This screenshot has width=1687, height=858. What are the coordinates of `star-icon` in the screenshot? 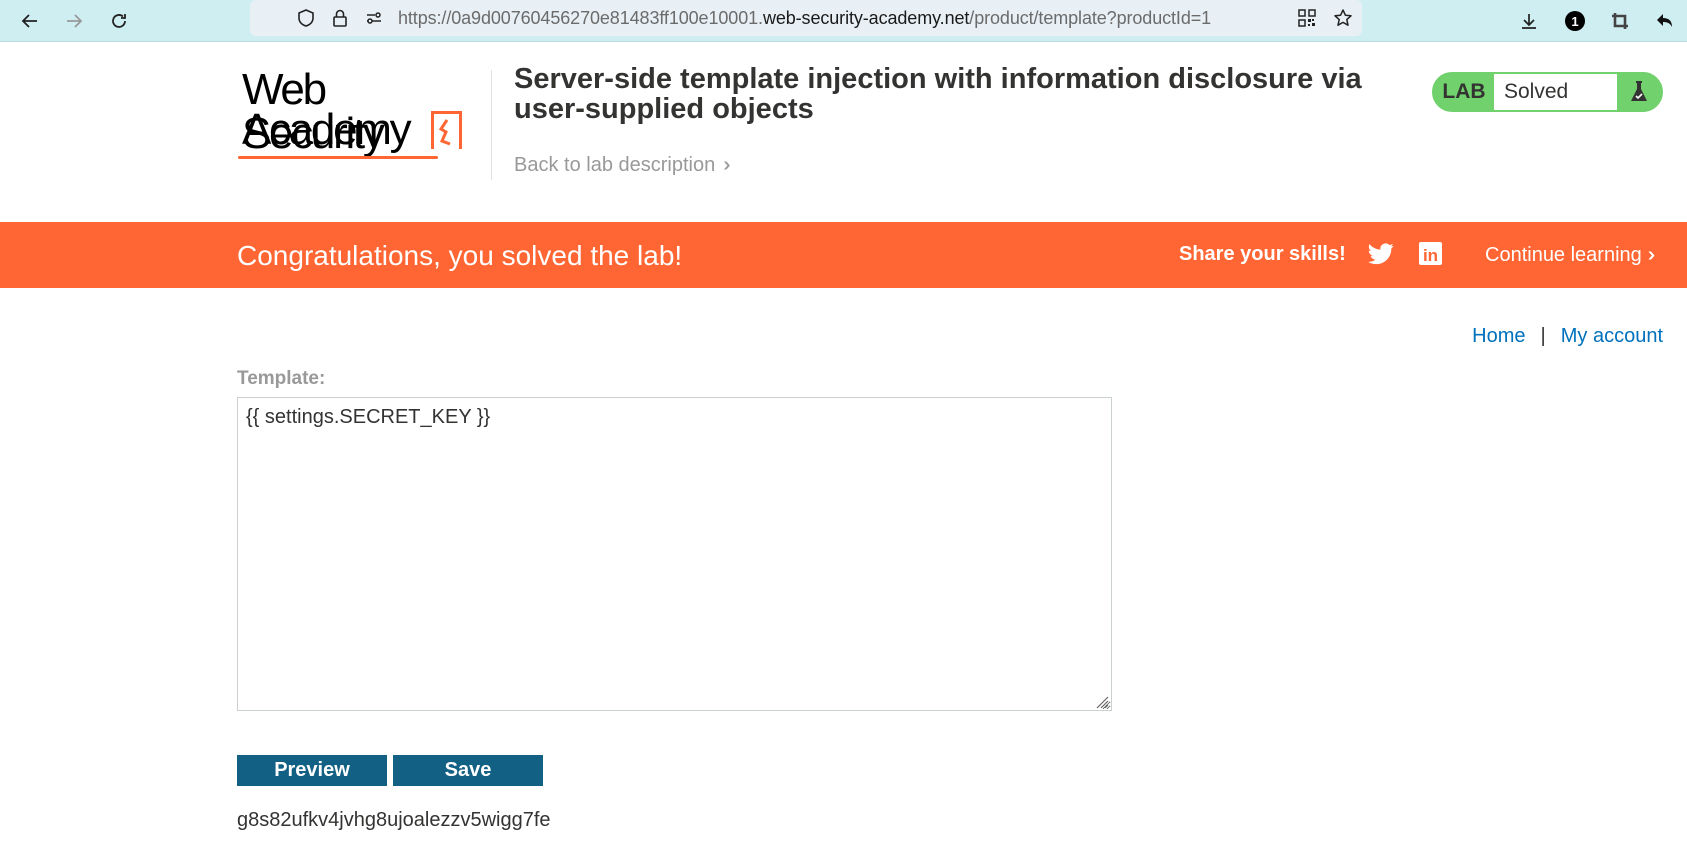 It's located at (1343, 18).